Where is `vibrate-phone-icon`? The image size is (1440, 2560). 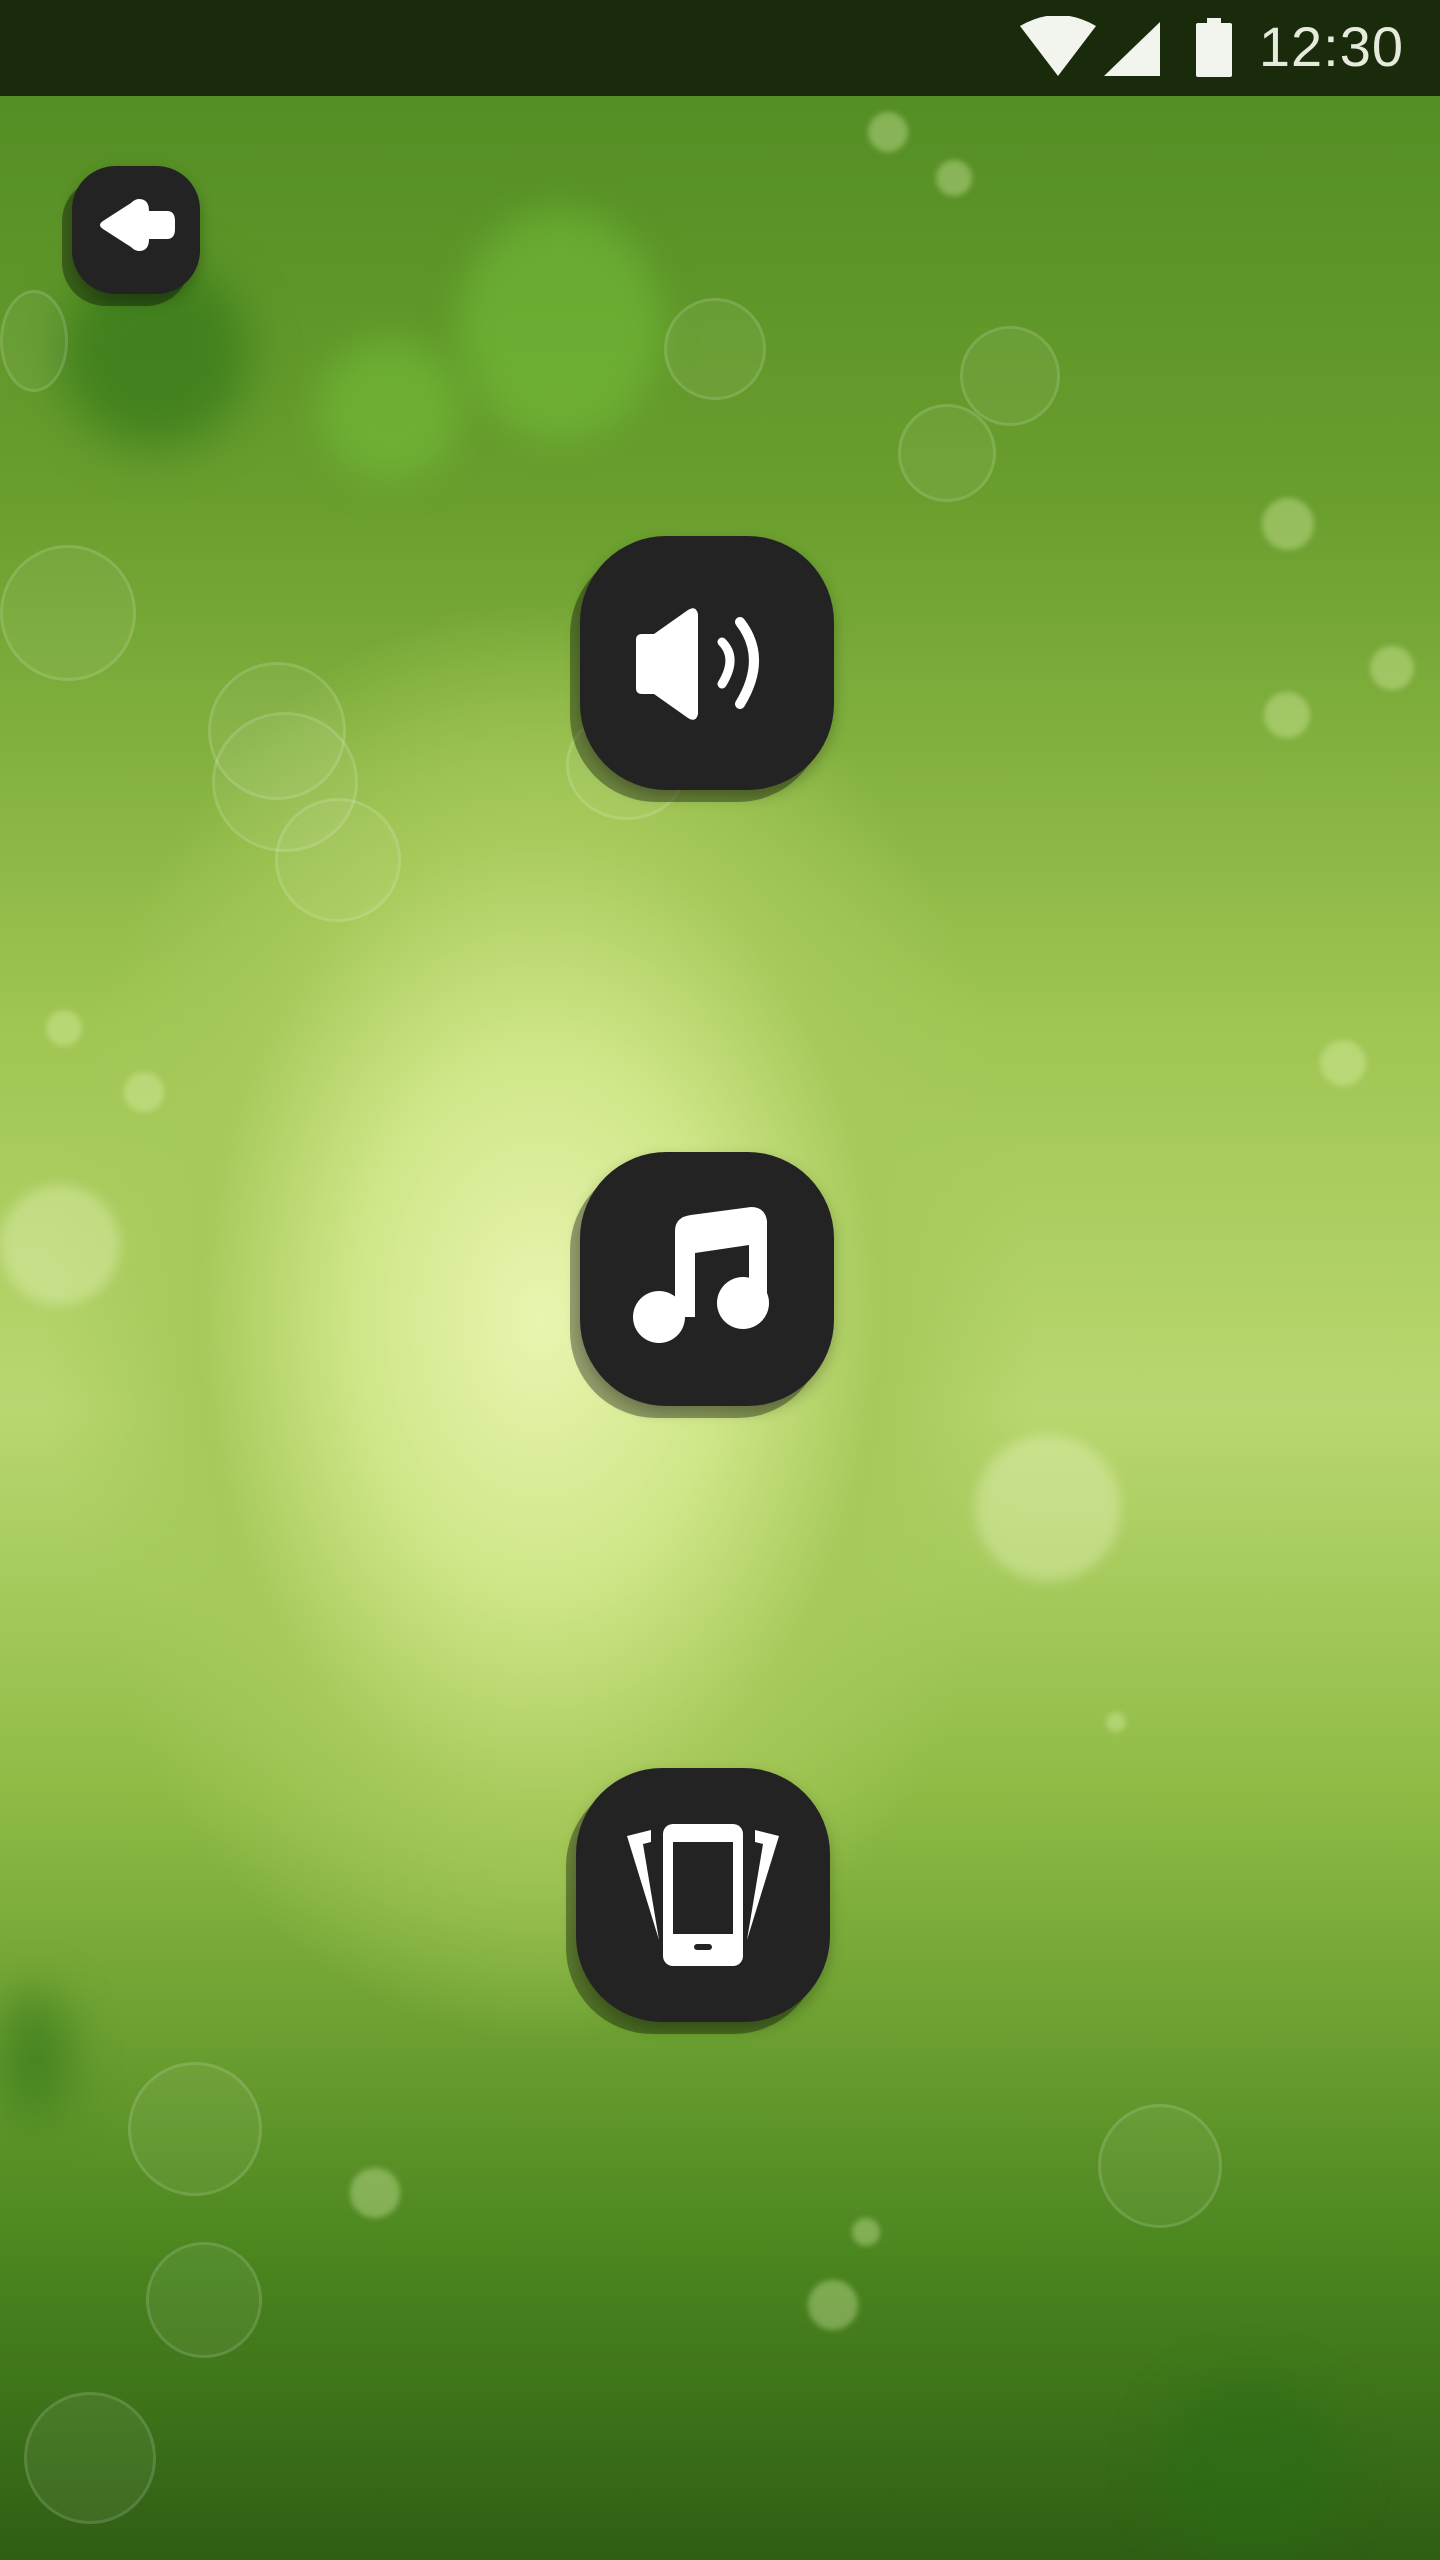
vibrate-phone-icon is located at coordinates (703, 1895).